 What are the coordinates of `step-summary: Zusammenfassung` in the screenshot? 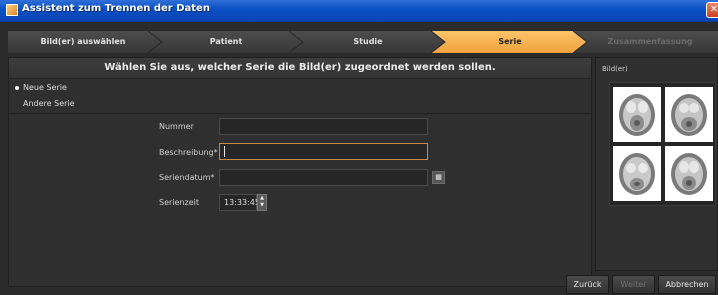 It's located at (650, 41).